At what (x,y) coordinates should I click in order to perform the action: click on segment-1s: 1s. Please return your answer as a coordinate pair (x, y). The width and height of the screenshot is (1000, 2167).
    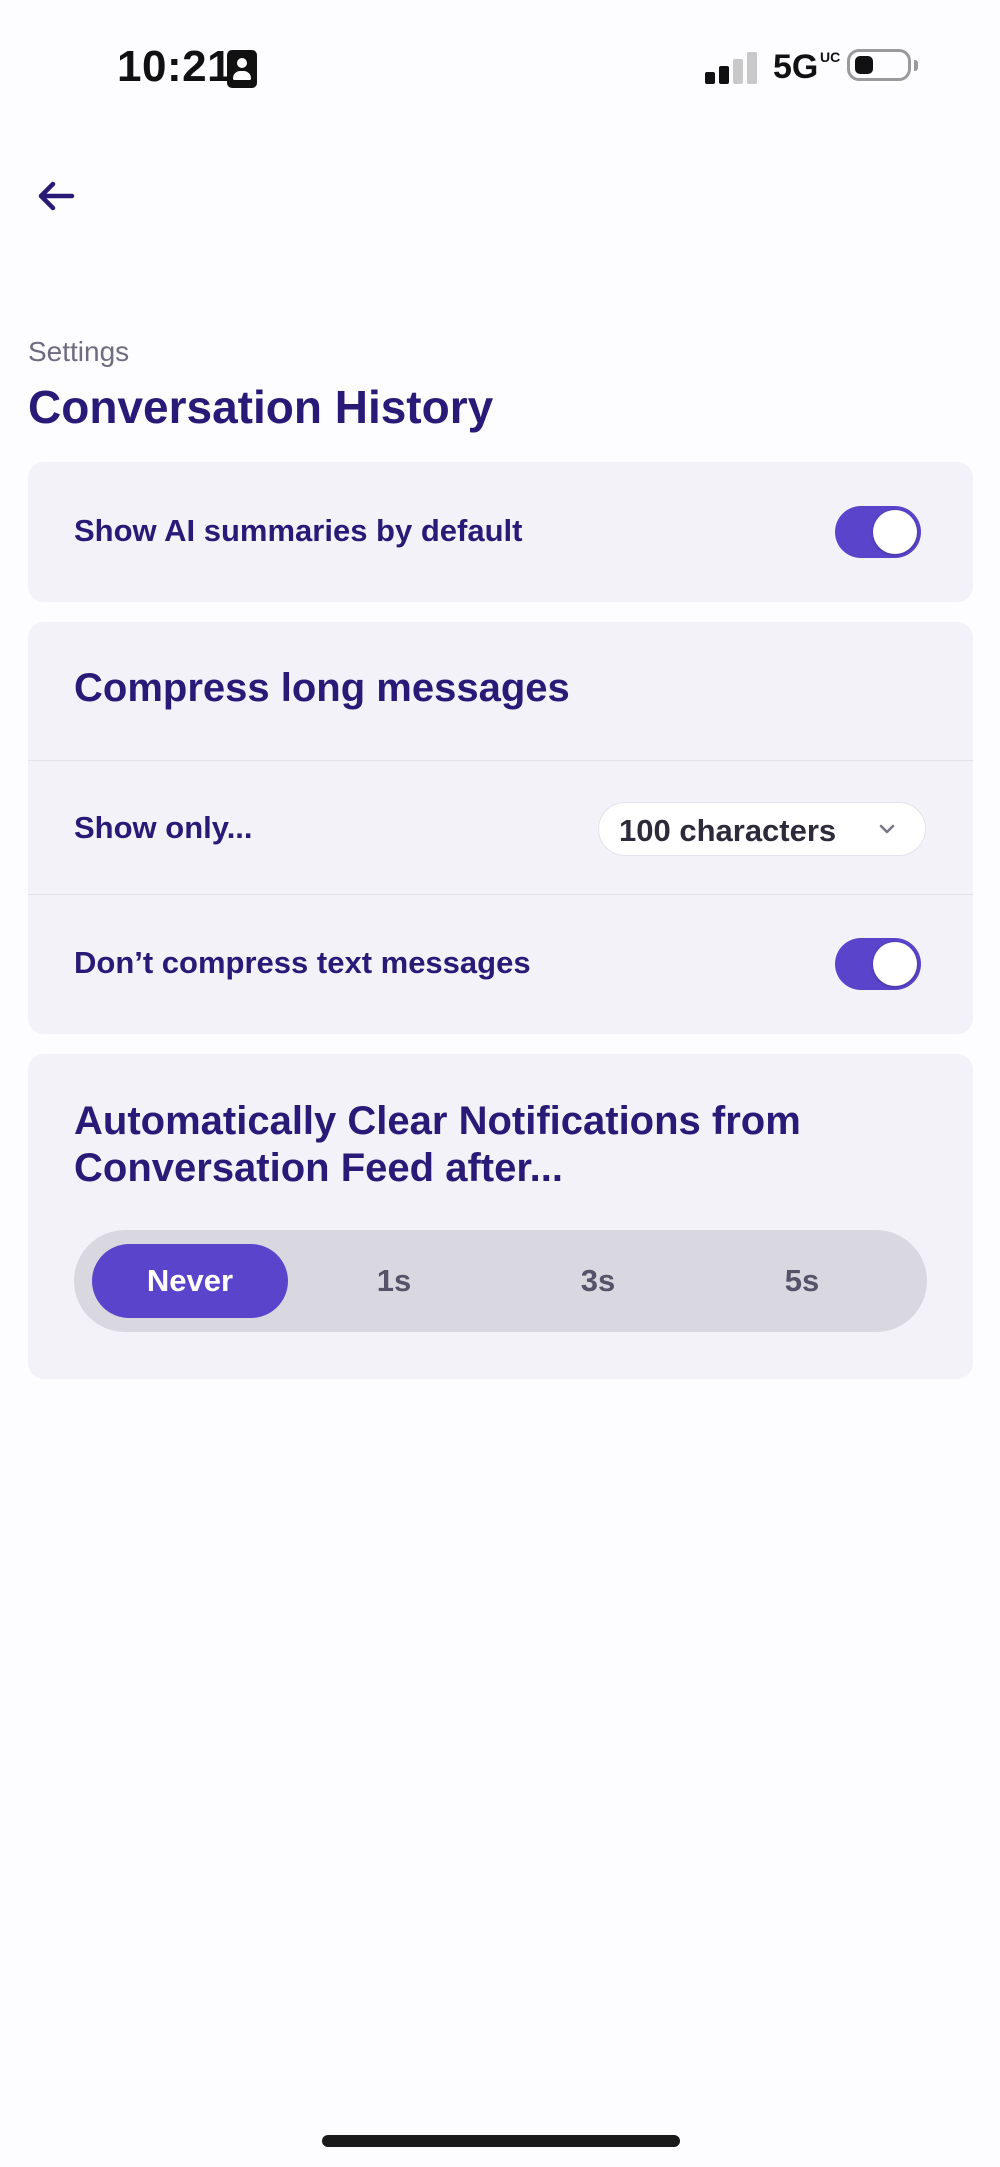
    Looking at the image, I should click on (394, 1281).